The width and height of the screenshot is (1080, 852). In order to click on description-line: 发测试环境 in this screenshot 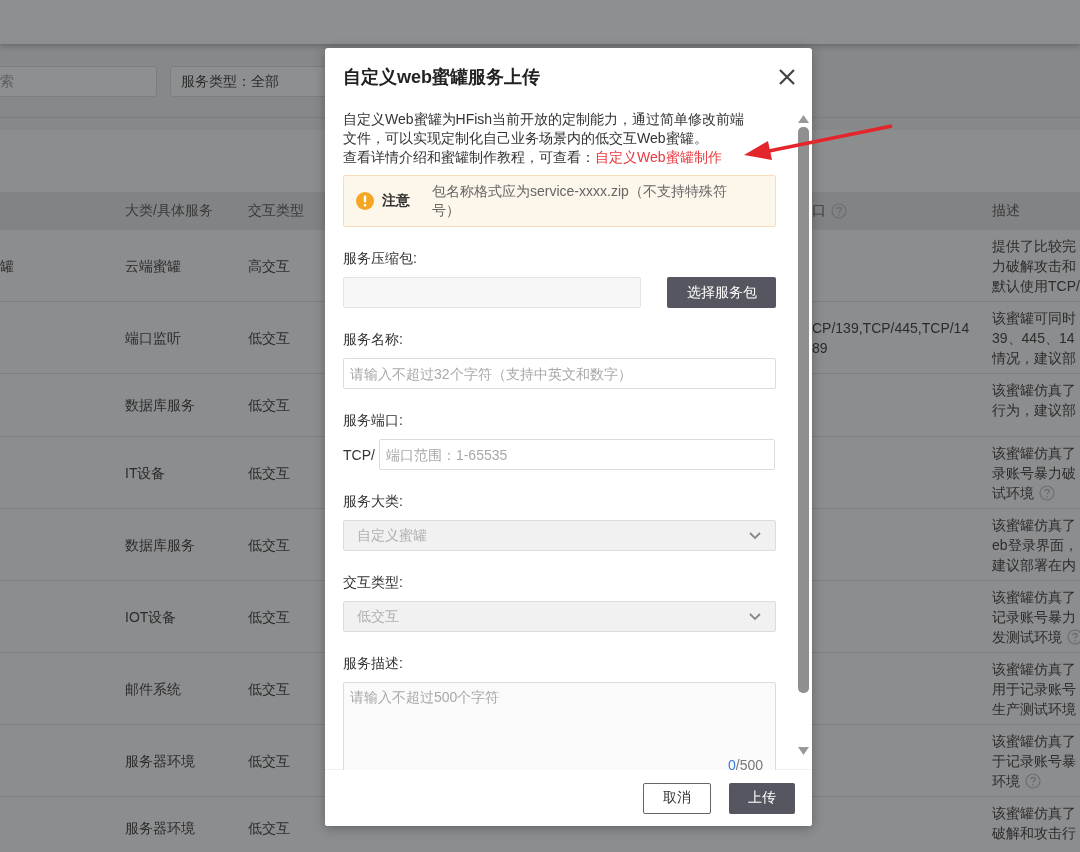, I will do `click(1027, 637)`.